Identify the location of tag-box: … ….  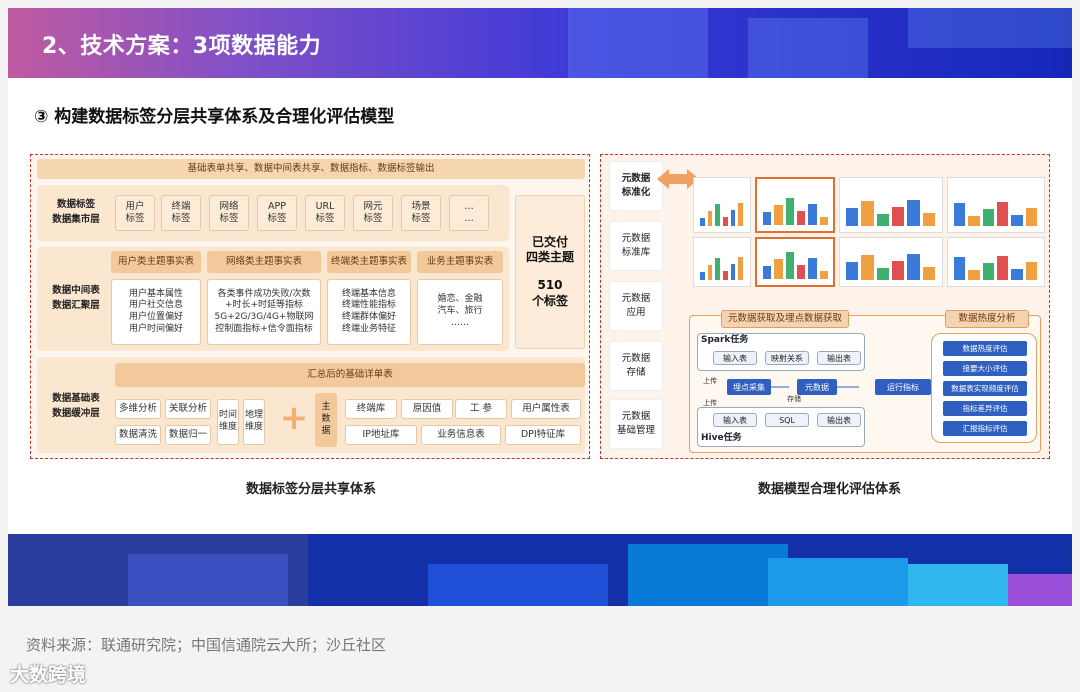
(469, 213).